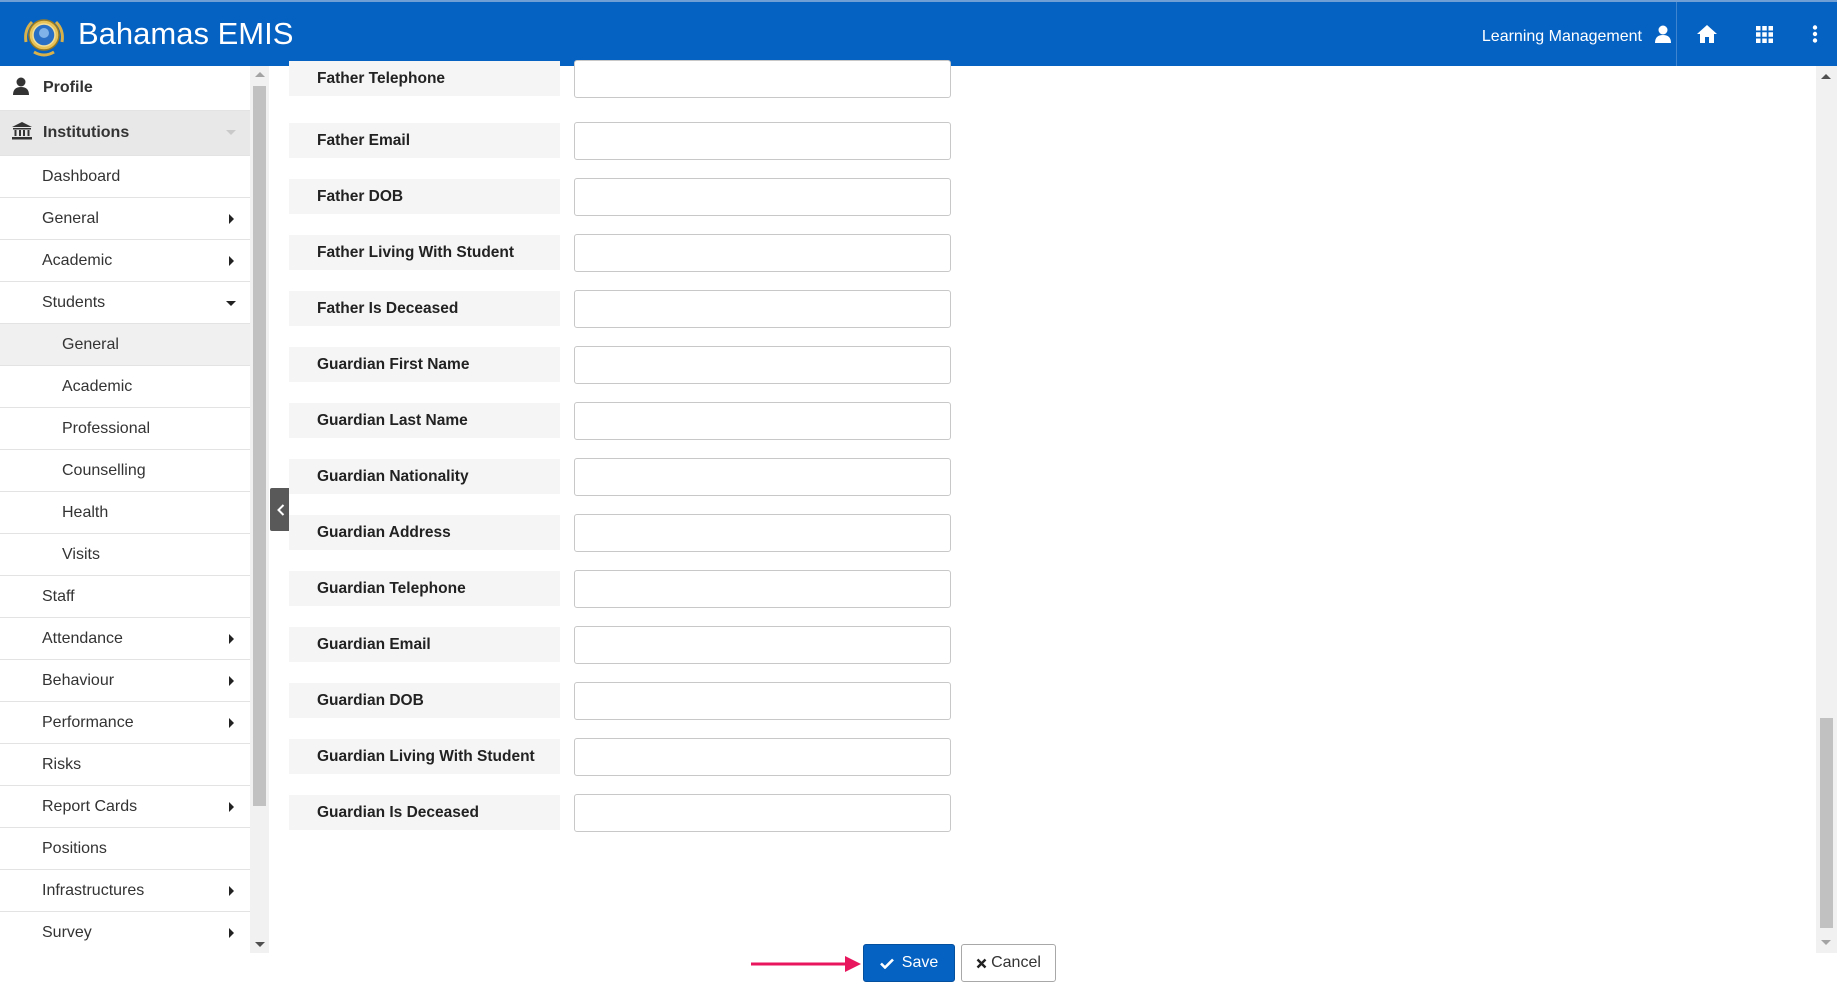 This screenshot has width=1837, height=982. What do you see at coordinates (762, 813) in the screenshot?
I see `guardian-is-deceased-input` at bounding box center [762, 813].